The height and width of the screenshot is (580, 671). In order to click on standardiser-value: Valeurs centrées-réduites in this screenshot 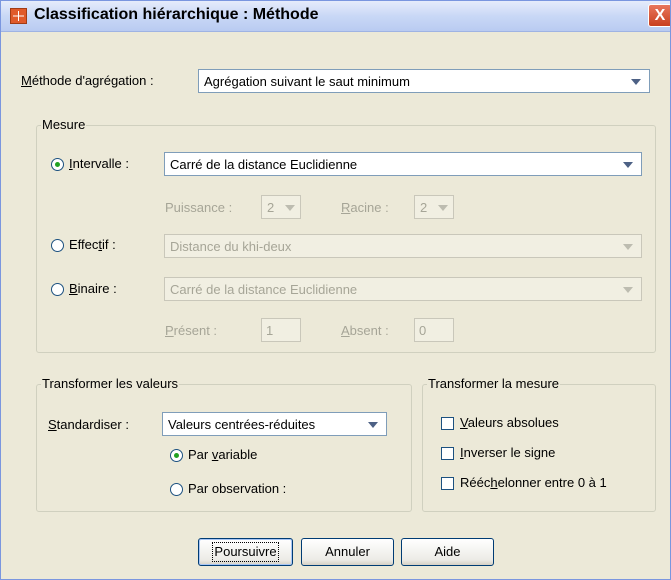, I will do `click(242, 424)`.